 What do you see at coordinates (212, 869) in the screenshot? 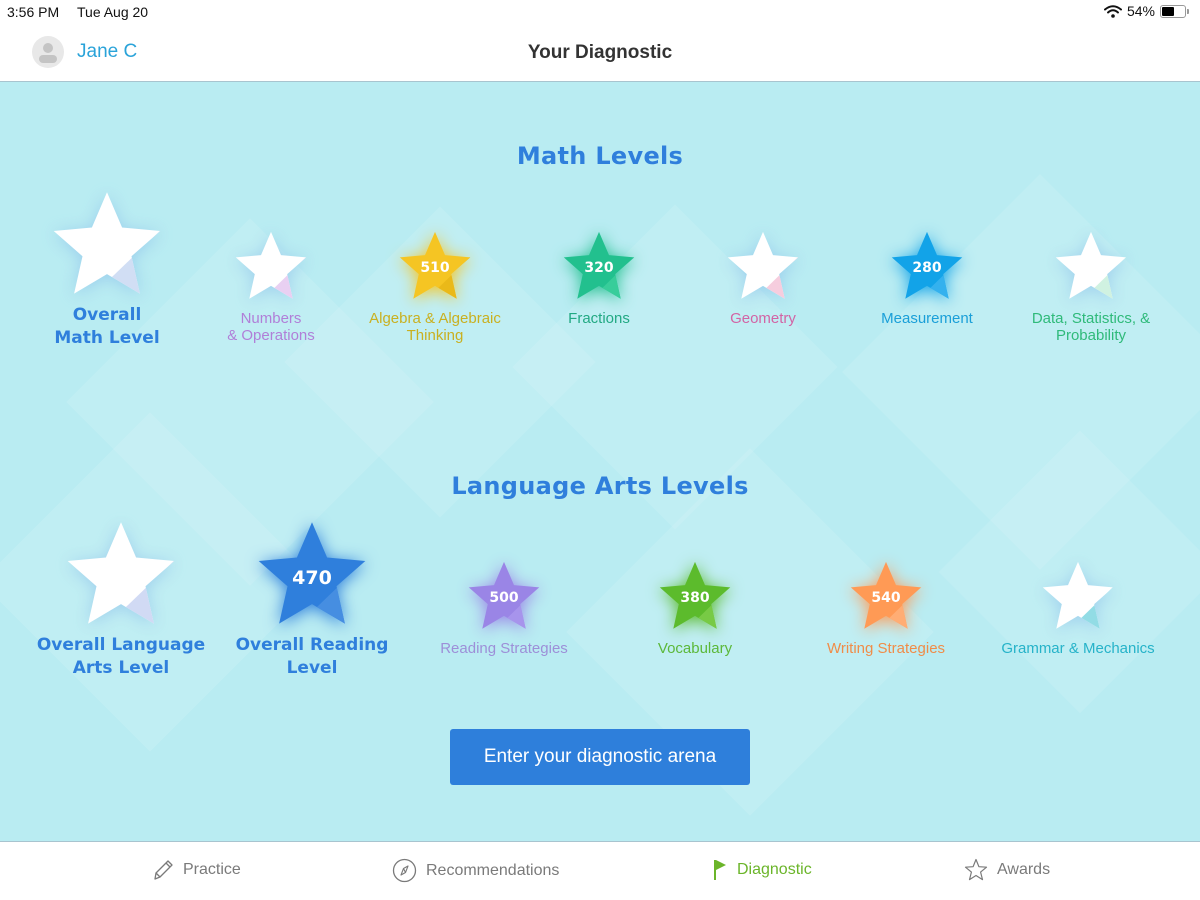
I see `tab-practice-label: Practice` at bounding box center [212, 869].